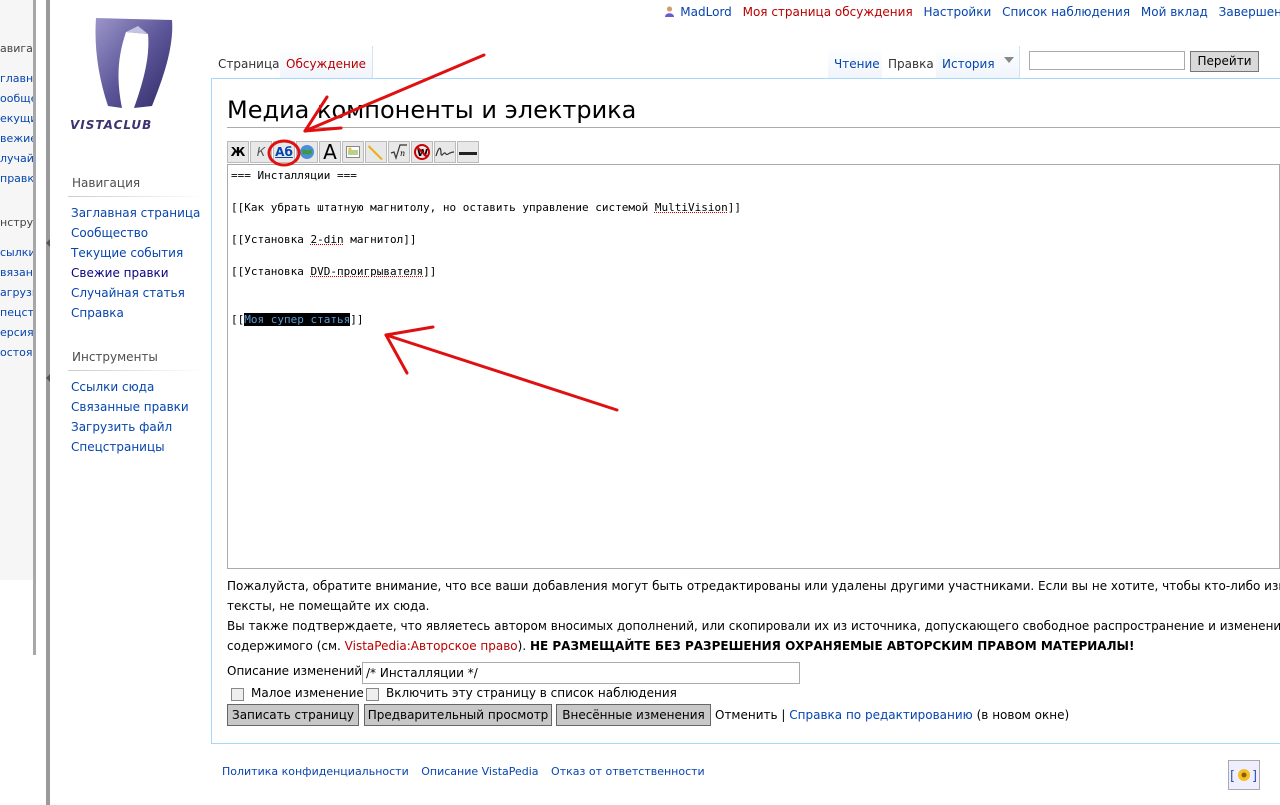 Image resolution: width=1280 pixels, height=805 pixels. Describe the element at coordinates (328, 606) in the screenshot. I see `edit-notice: тексты, не помещайте их сюда.` at that location.